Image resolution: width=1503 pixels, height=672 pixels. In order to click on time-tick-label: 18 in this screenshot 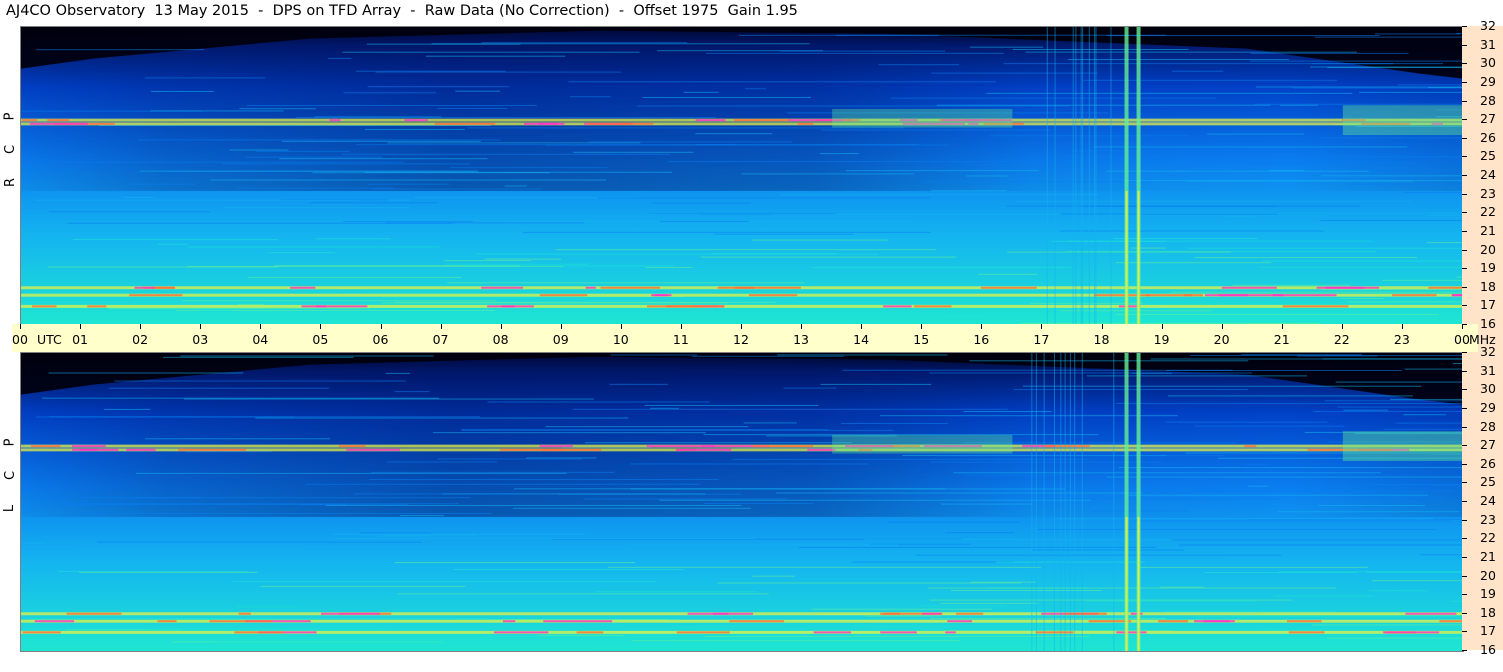, I will do `click(1101, 339)`.